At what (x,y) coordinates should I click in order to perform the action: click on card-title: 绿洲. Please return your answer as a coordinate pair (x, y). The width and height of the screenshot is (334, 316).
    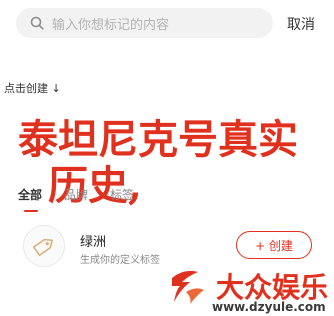
    Looking at the image, I should click on (93, 242).